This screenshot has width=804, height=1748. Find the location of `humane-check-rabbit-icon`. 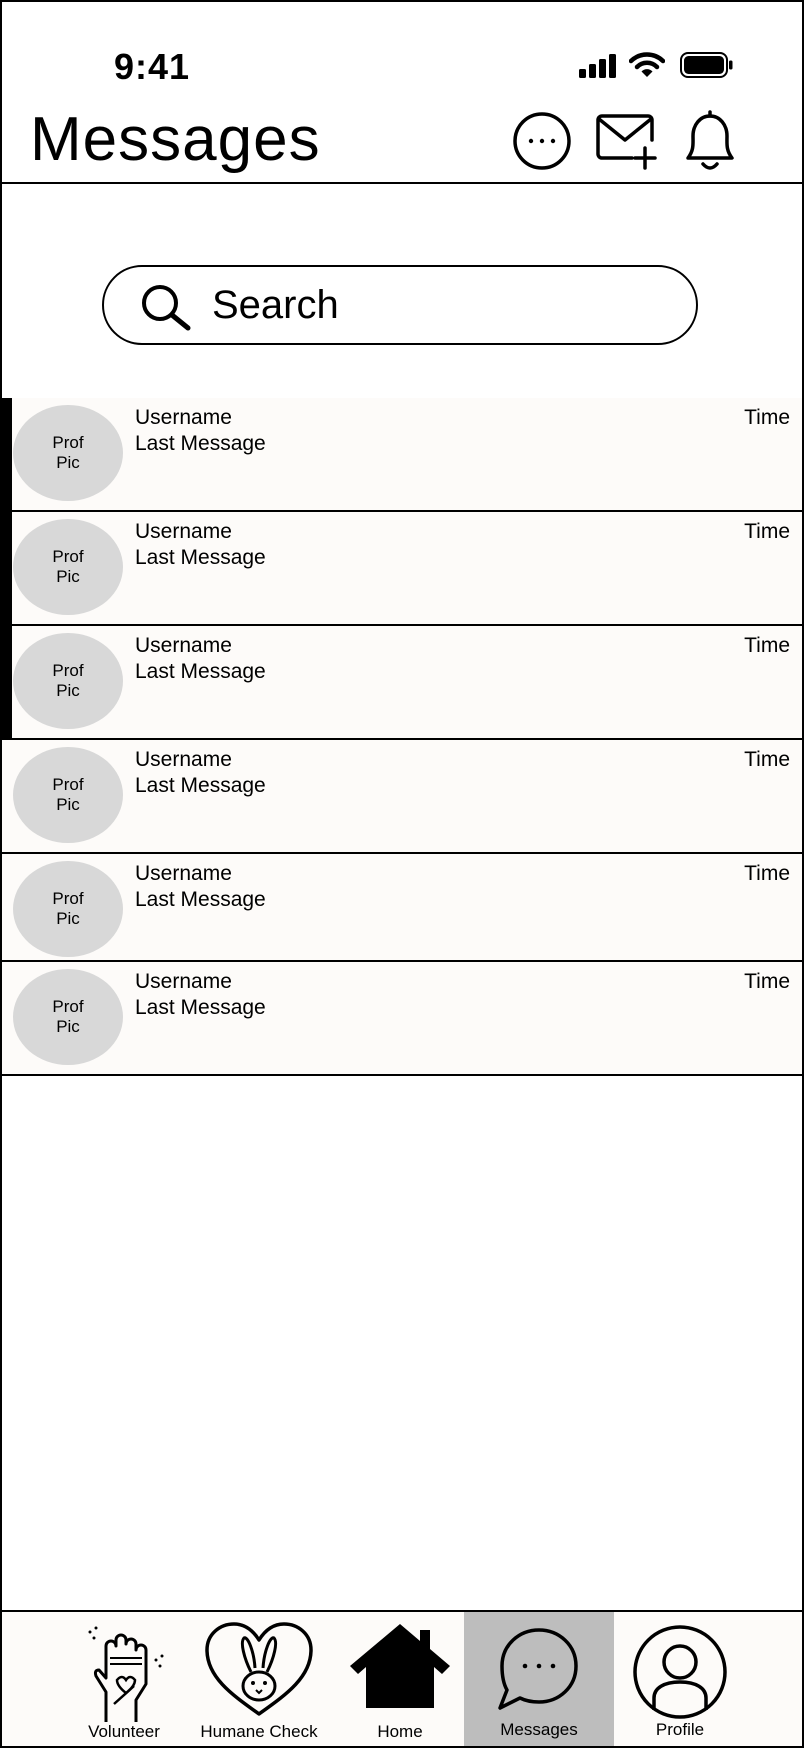

humane-check-rabbit-icon is located at coordinates (259, 1669).